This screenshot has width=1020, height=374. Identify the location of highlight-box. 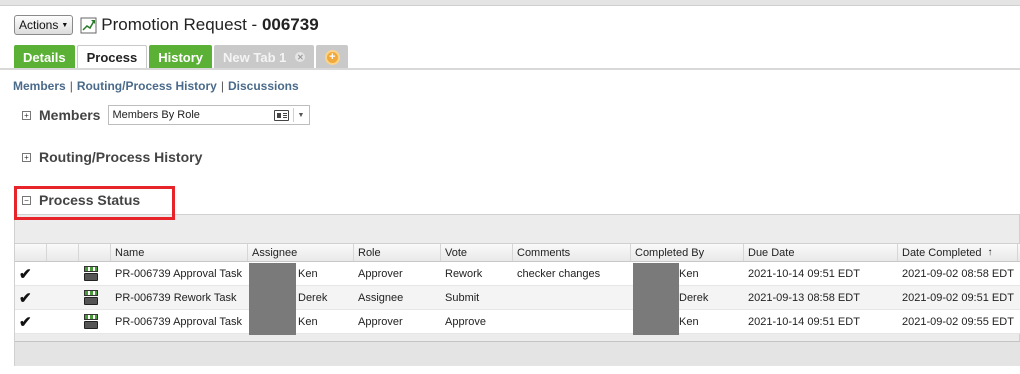
(94, 203).